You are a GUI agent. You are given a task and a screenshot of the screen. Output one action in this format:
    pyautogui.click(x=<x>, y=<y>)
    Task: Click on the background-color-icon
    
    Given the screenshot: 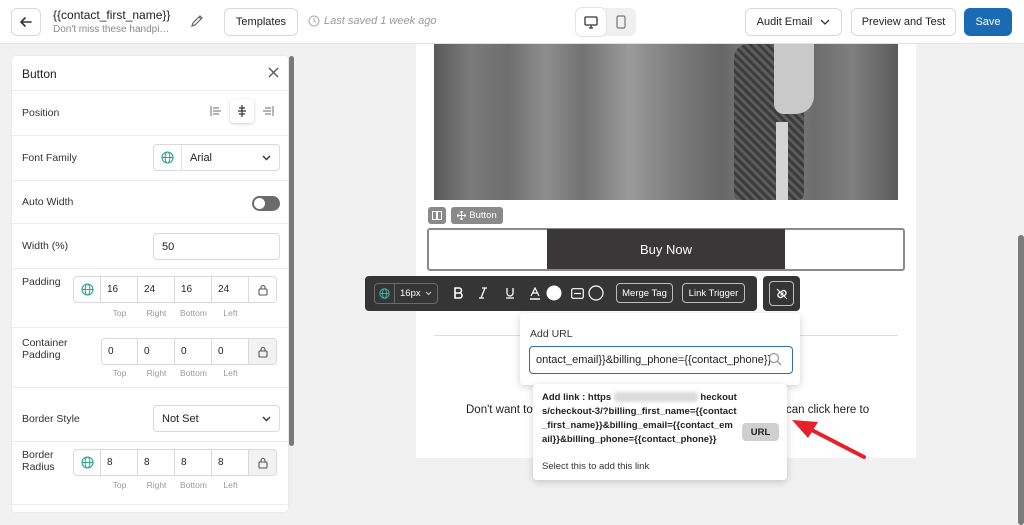 What is the action you would take?
    pyautogui.click(x=577, y=293)
    